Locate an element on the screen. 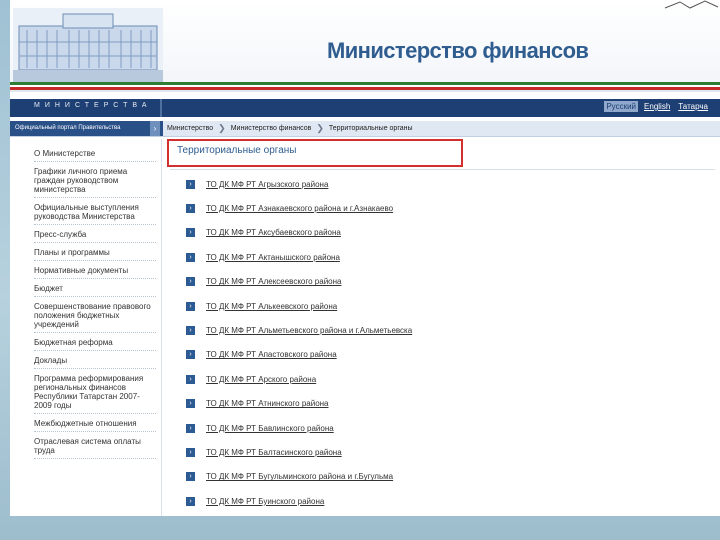 This screenshot has height=540, width=720. list-item: › ТО ДК МФ РТ Арского района is located at coordinates (446, 379).